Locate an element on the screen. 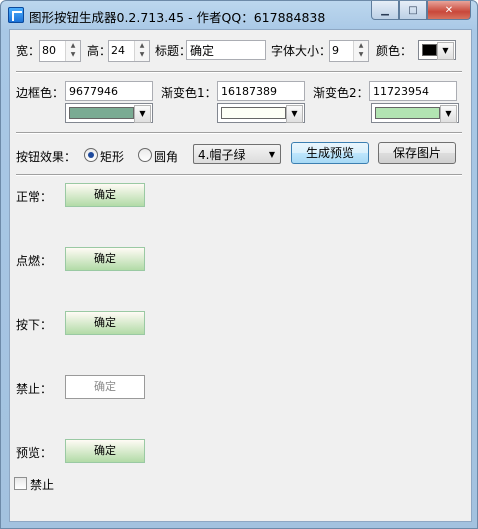 The height and width of the screenshot is (529, 478). close-icon: ✕ is located at coordinates (449, 10).